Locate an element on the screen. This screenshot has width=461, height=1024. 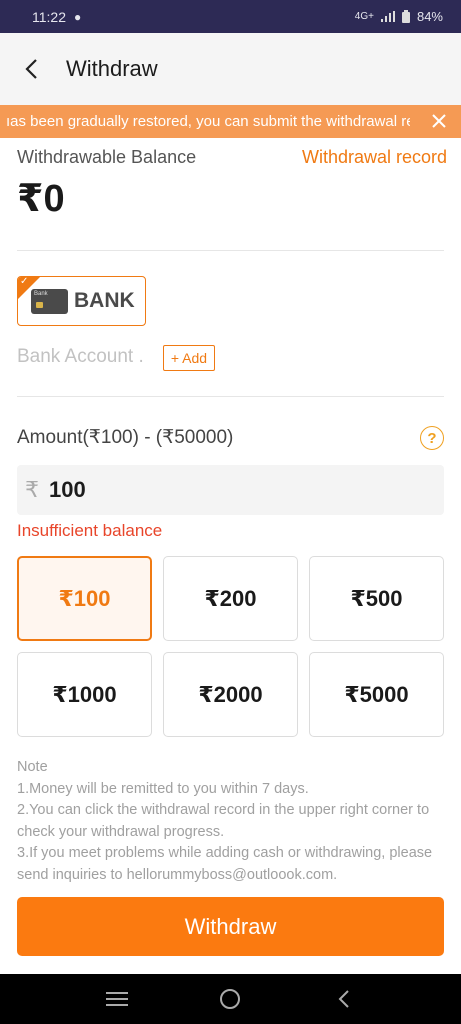
amount-option-1000: ₹1000 is located at coordinates (84, 694).